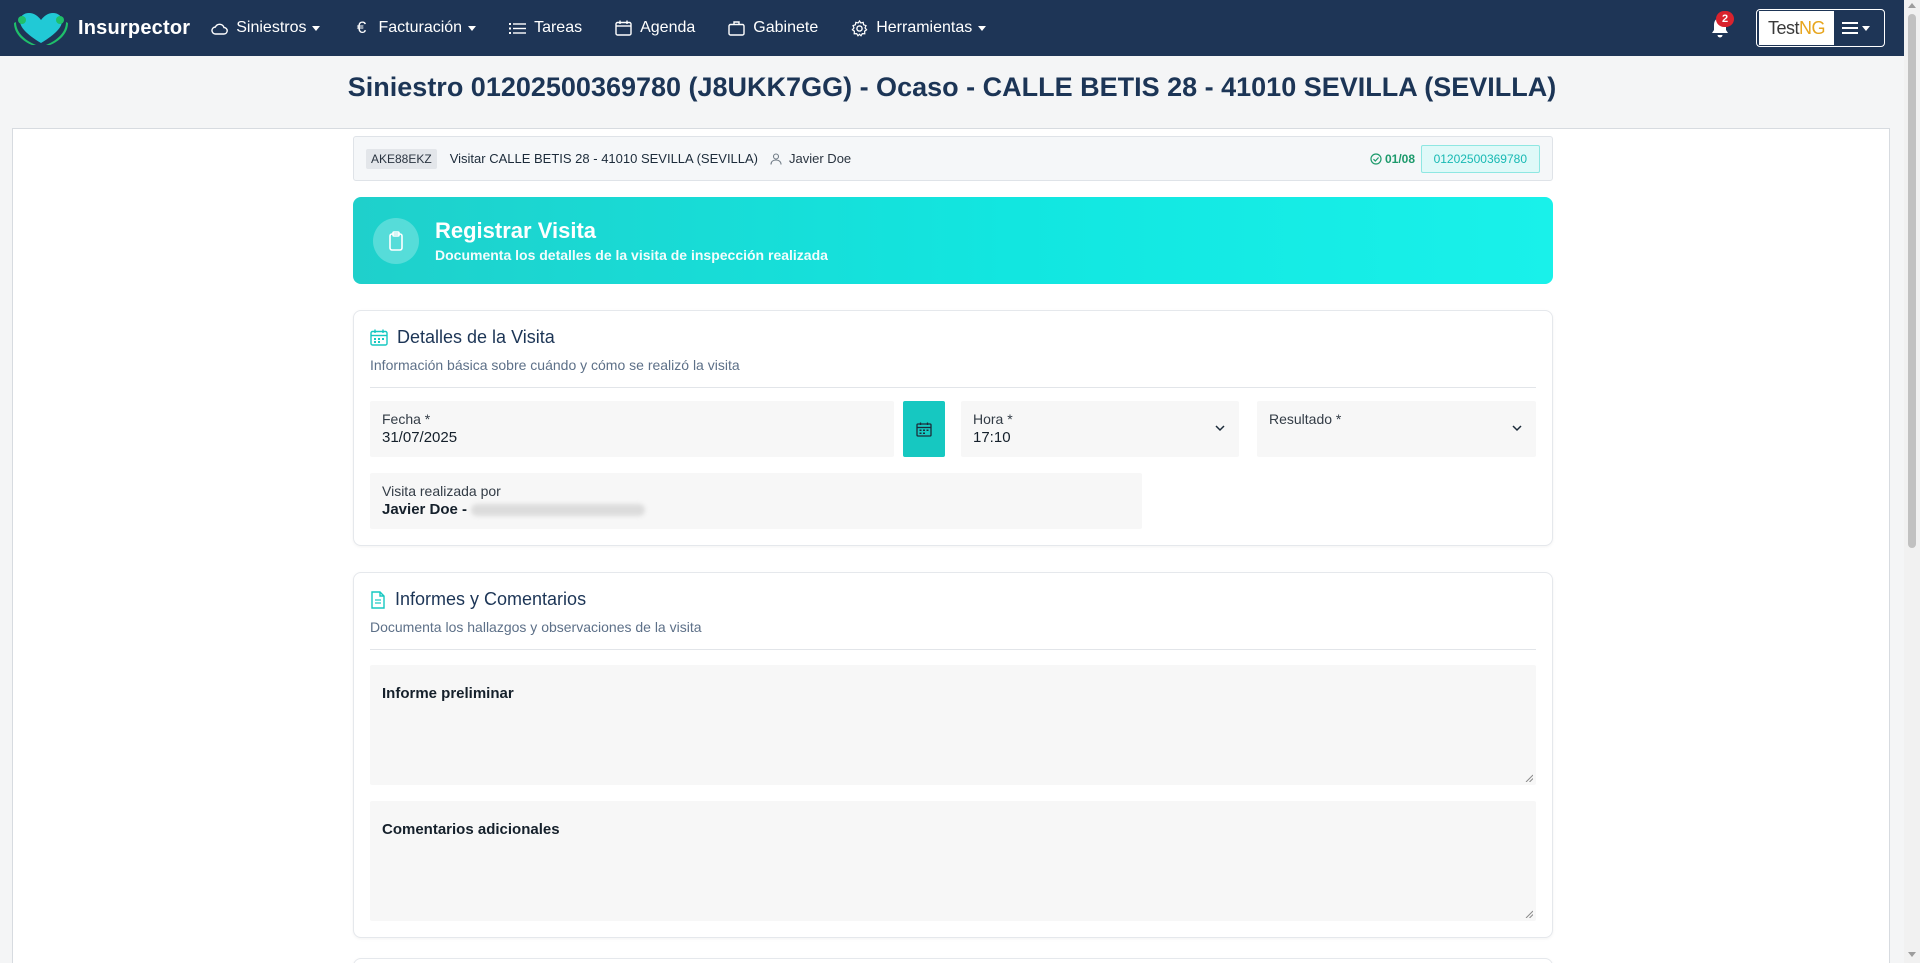  Describe the element at coordinates (1305, 419) in the screenshot. I see `resultado-label: Resultado *` at that location.